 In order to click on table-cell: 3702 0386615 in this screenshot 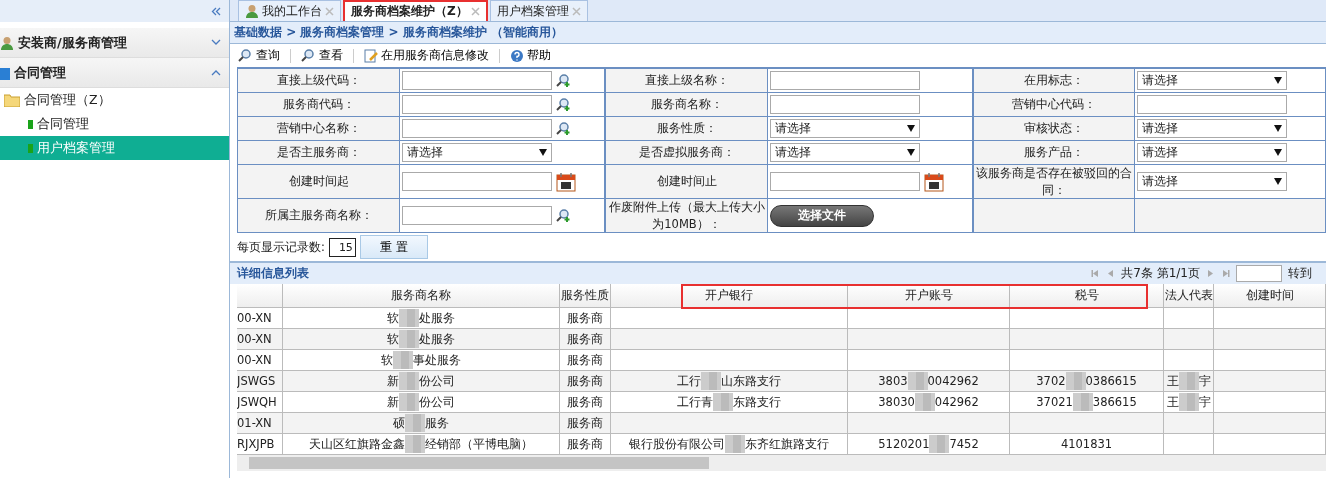, I will do `click(1087, 381)`.